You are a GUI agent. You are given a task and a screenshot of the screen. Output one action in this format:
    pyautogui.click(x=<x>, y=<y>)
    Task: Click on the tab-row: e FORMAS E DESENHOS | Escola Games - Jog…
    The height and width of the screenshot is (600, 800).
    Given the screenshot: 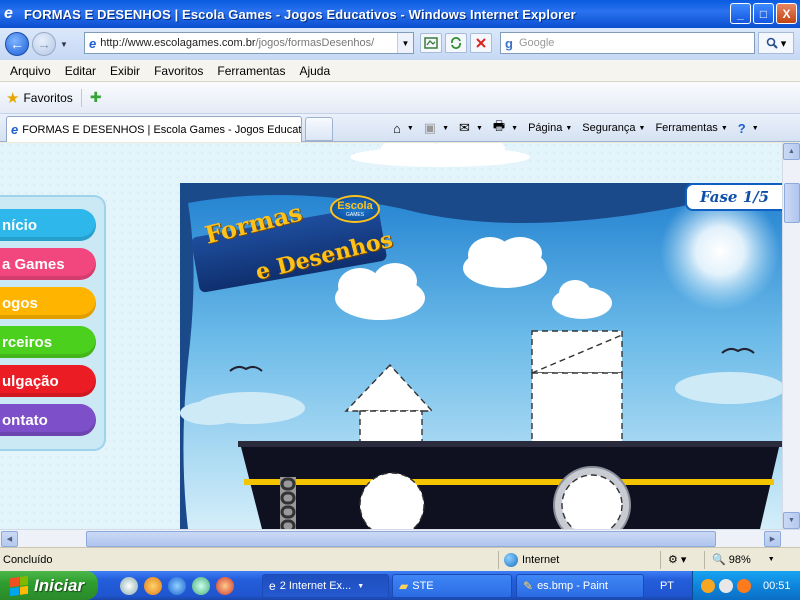 What is the action you would take?
    pyautogui.click(x=400, y=128)
    